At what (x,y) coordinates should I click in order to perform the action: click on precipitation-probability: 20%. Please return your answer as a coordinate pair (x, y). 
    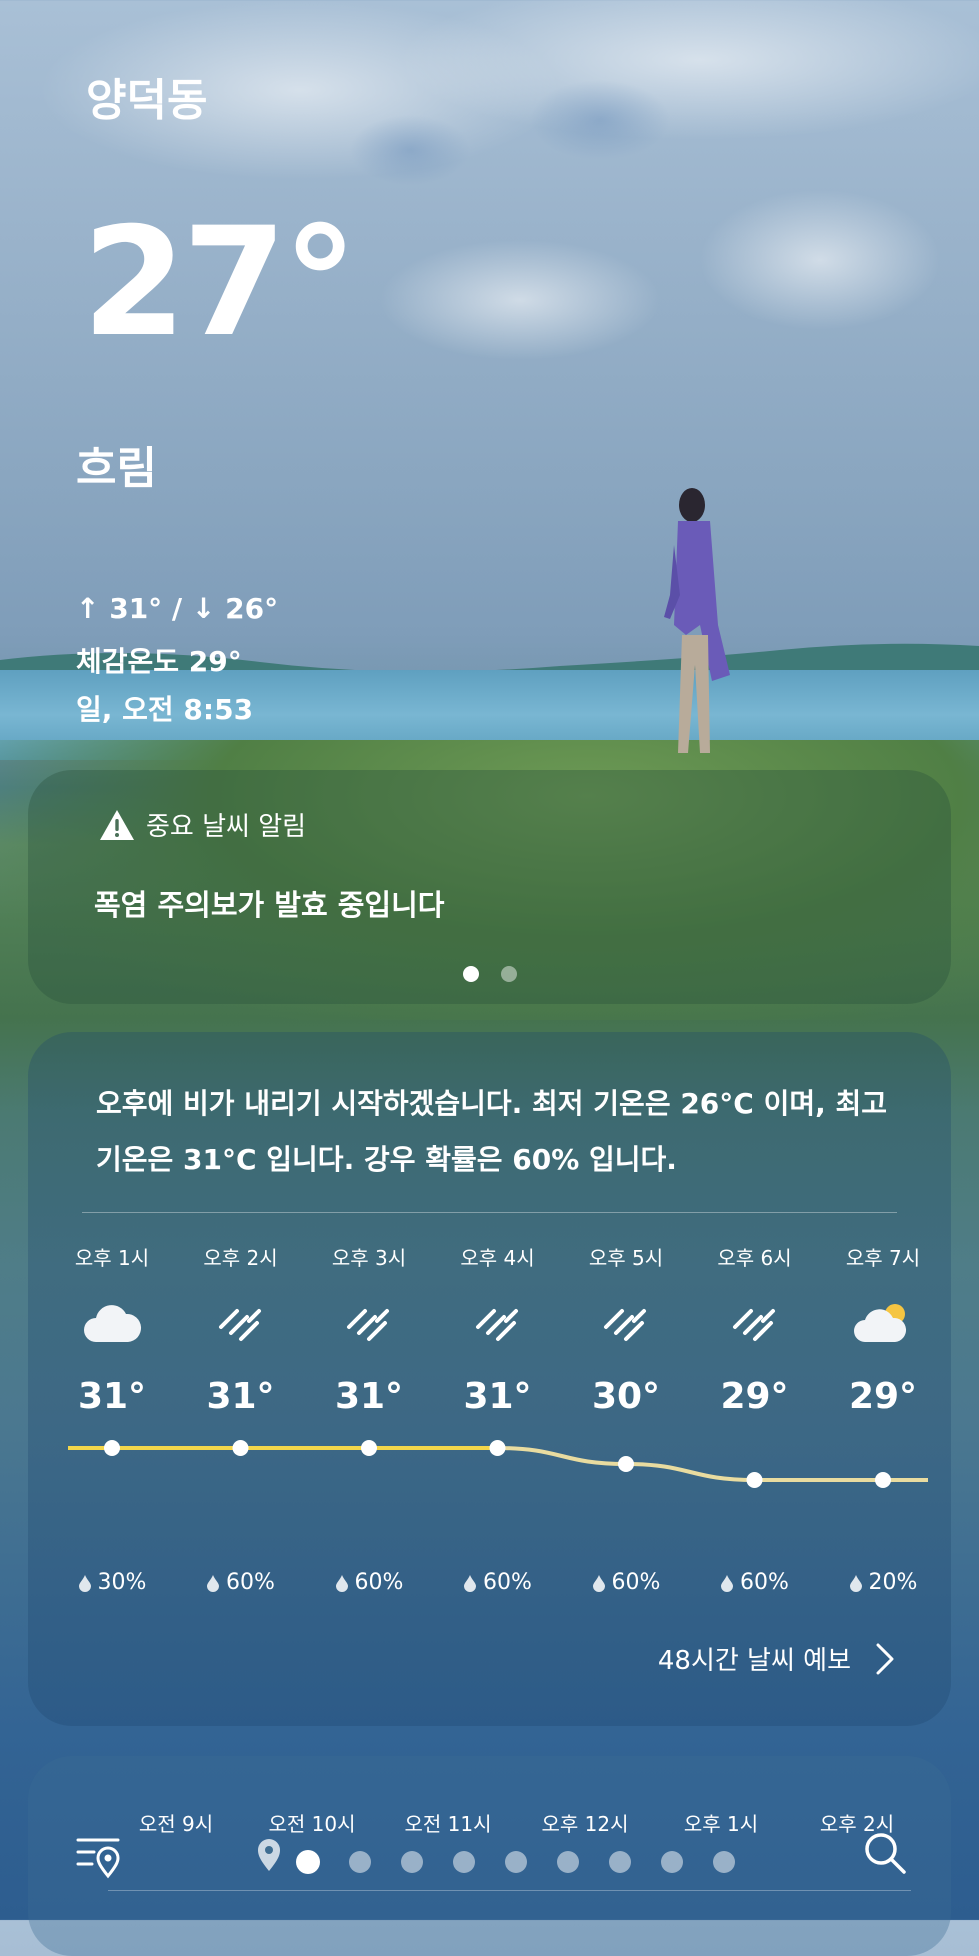
    Looking at the image, I should click on (873, 1582).